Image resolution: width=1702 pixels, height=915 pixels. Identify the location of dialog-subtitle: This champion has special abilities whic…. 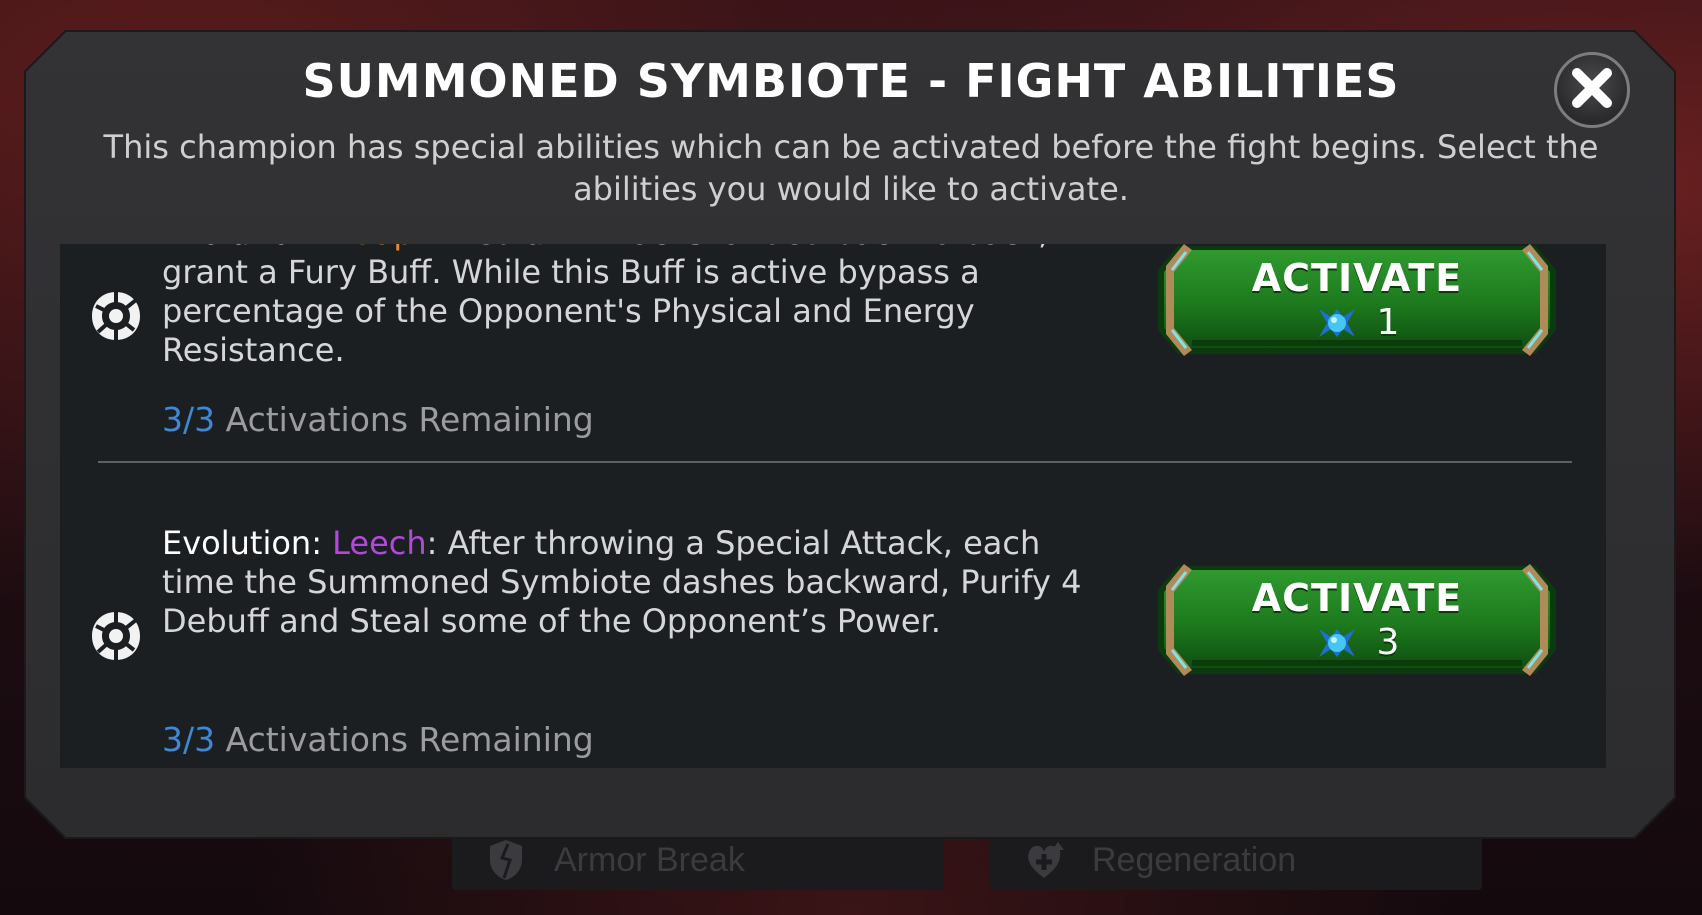
(851, 168).